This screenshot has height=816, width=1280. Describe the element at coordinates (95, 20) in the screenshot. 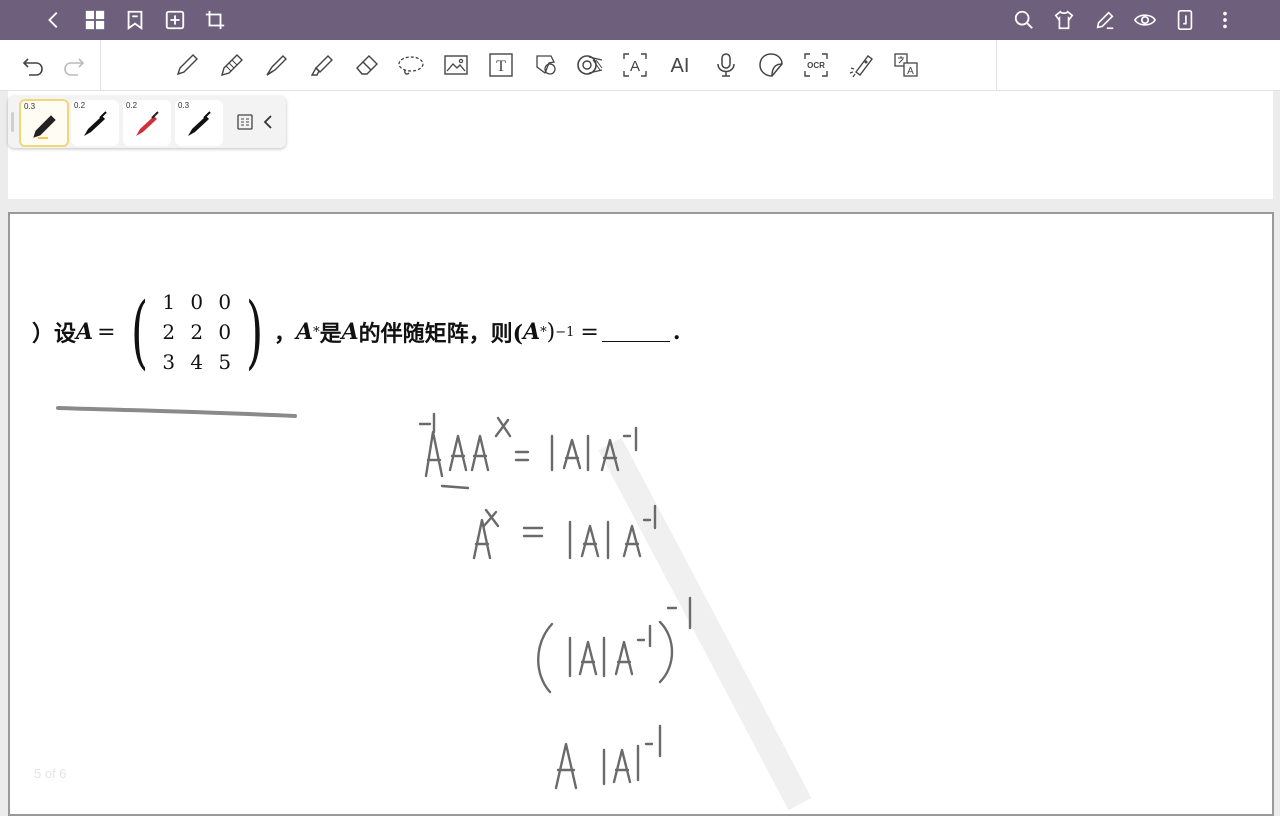

I see `grid-icon` at that location.